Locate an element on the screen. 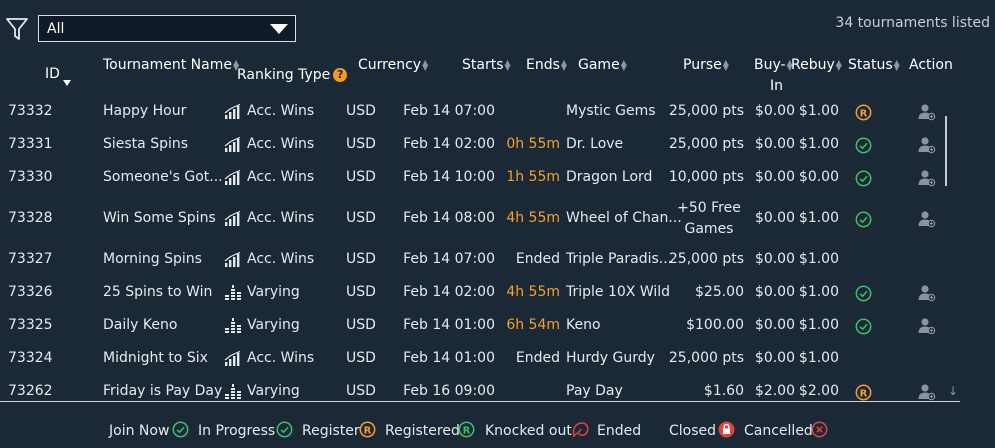 The image size is (995, 448). column-header-currency: Currency ▲ ▼ is located at coordinates (393, 65).